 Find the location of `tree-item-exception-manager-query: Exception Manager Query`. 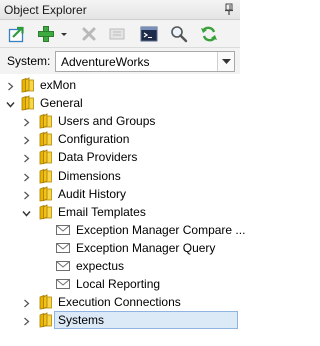

tree-item-exception-manager-query: Exception Manager Query is located at coordinates (120, 248).